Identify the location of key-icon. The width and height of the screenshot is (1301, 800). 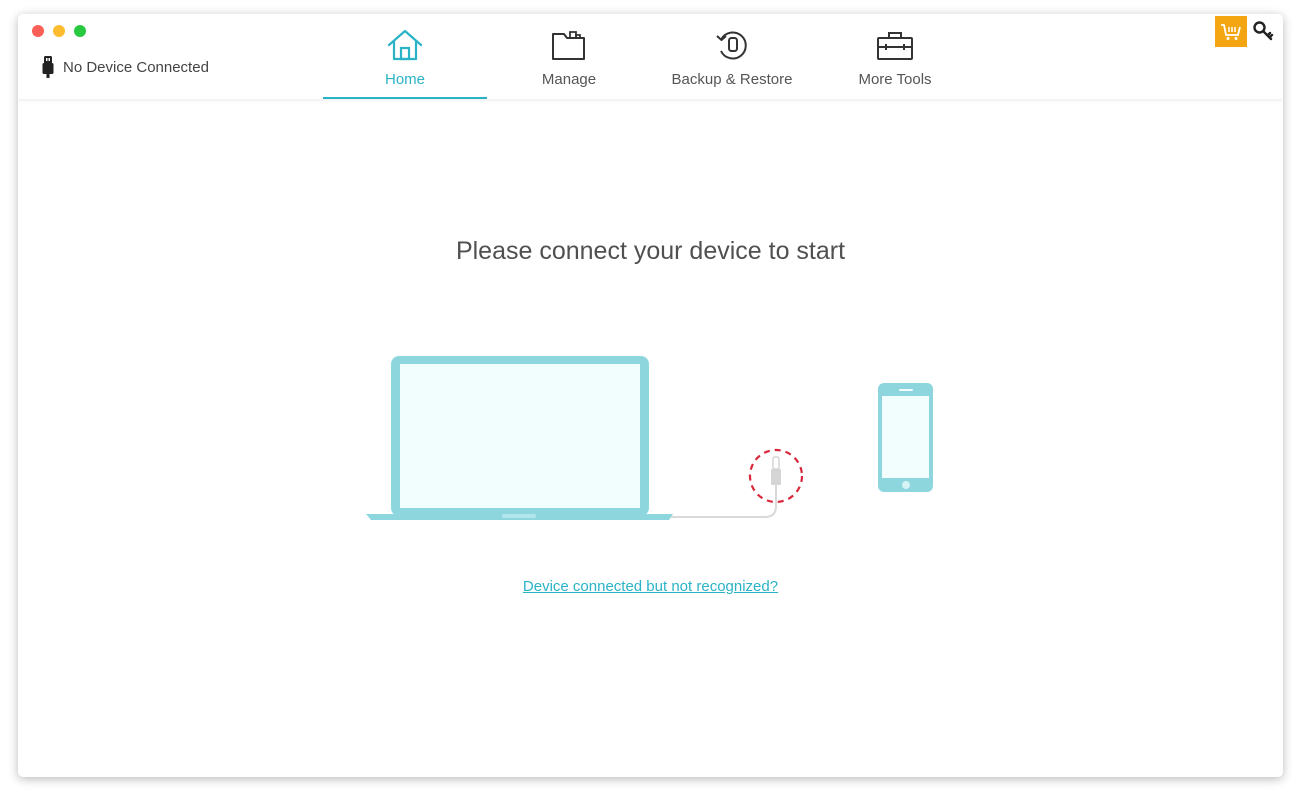
(1263, 31).